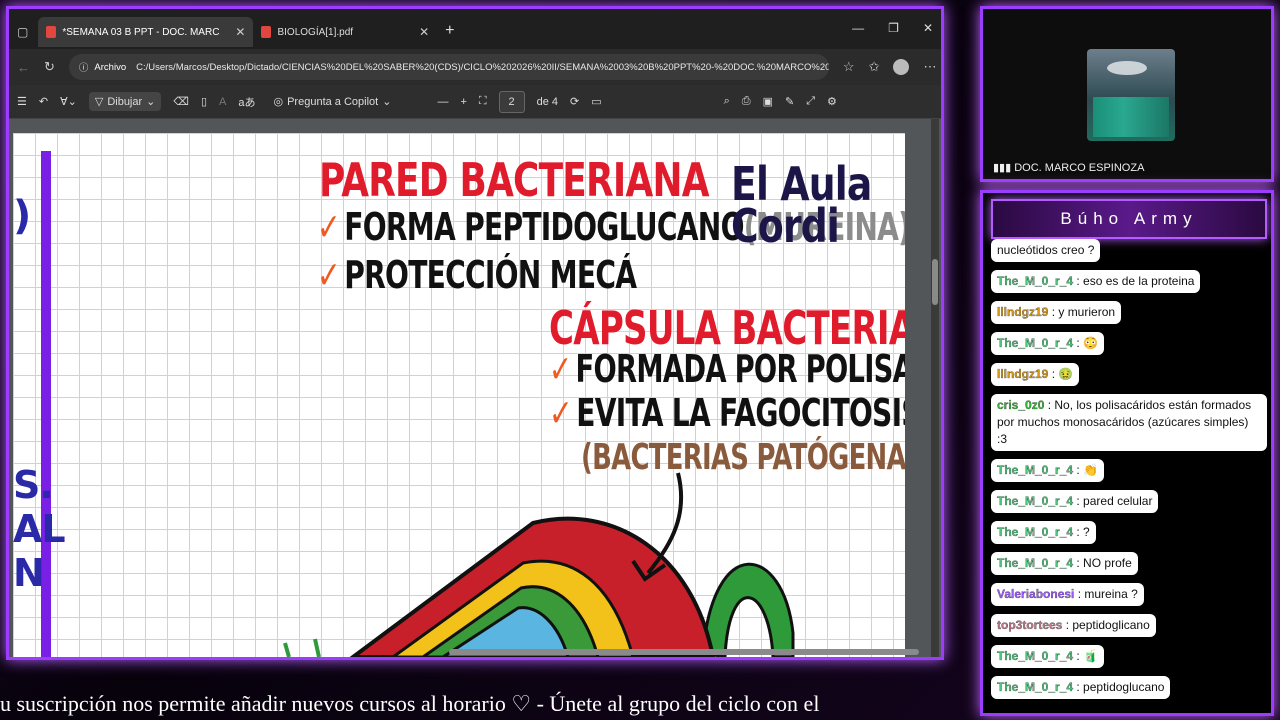 The width and height of the screenshot is (1280, 720). Describe the element at coordinates (1087, 470) in the screenshot. I see `chat-text: : 👏` at that location.